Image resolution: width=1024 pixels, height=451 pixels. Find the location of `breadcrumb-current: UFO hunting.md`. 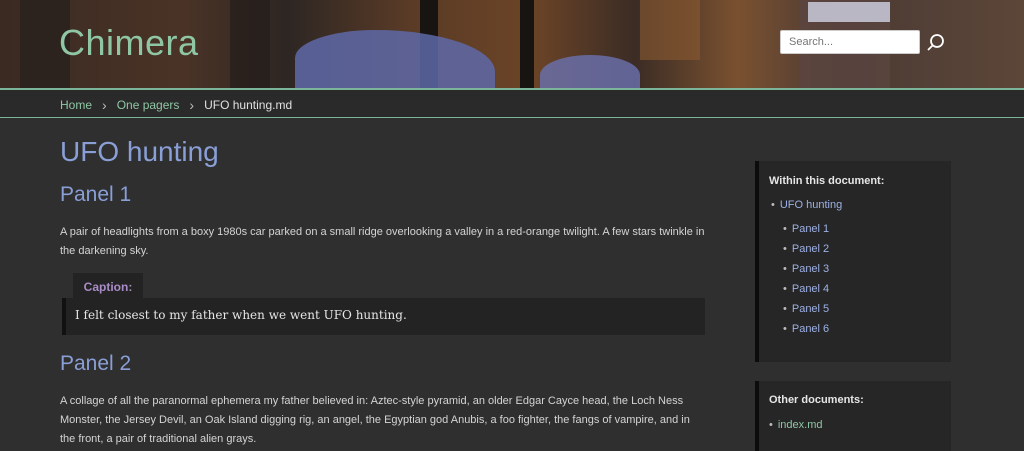

breadcrumb-current: UFO hunting.md is located at coordinates (248, 105).